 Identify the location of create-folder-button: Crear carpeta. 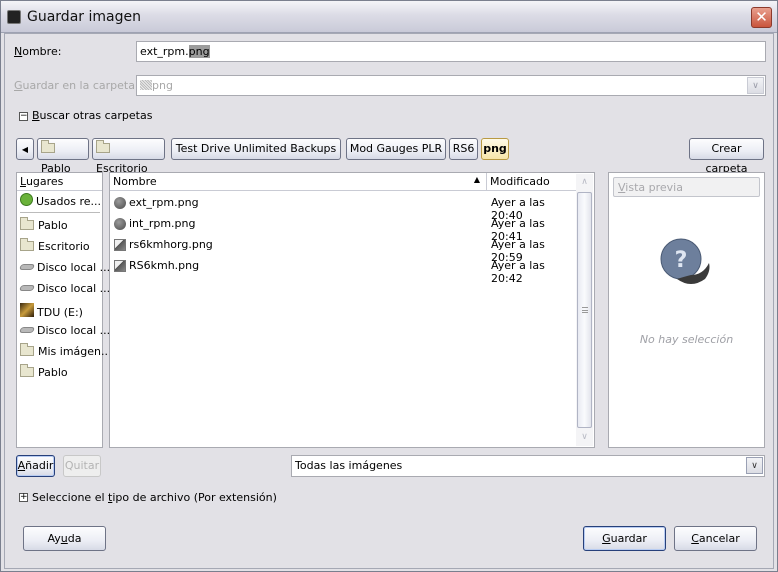
(726, 156).